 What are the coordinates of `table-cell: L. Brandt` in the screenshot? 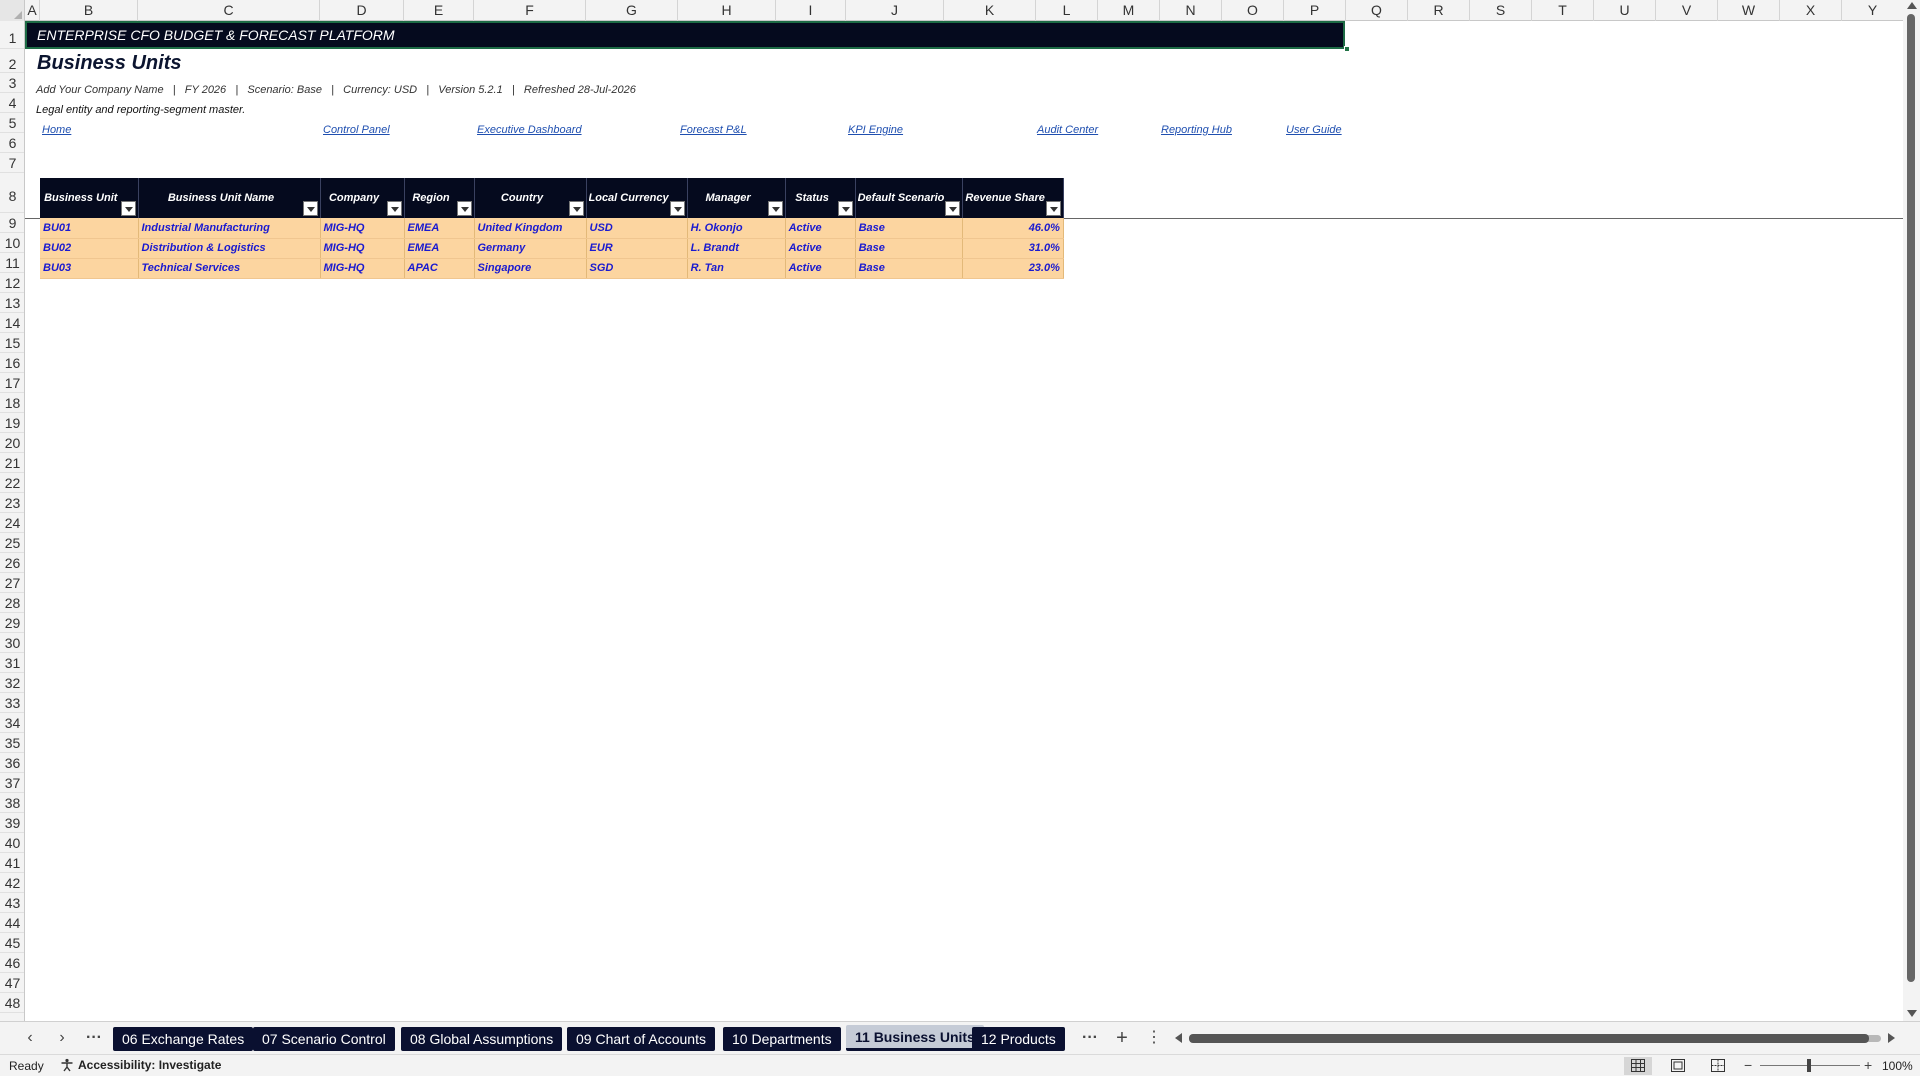 It's located at (736, 248).